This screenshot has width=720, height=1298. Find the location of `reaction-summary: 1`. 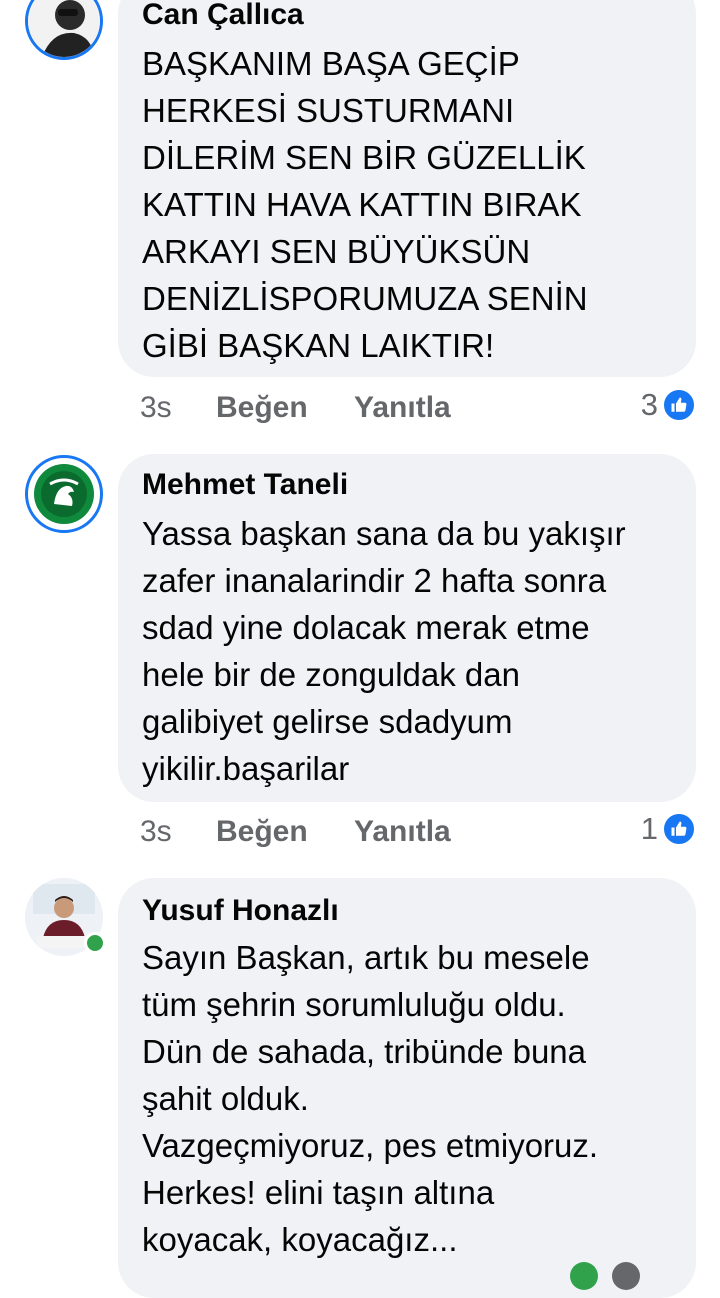

reaction-summary: 1 is located at coordinates (668, 829).